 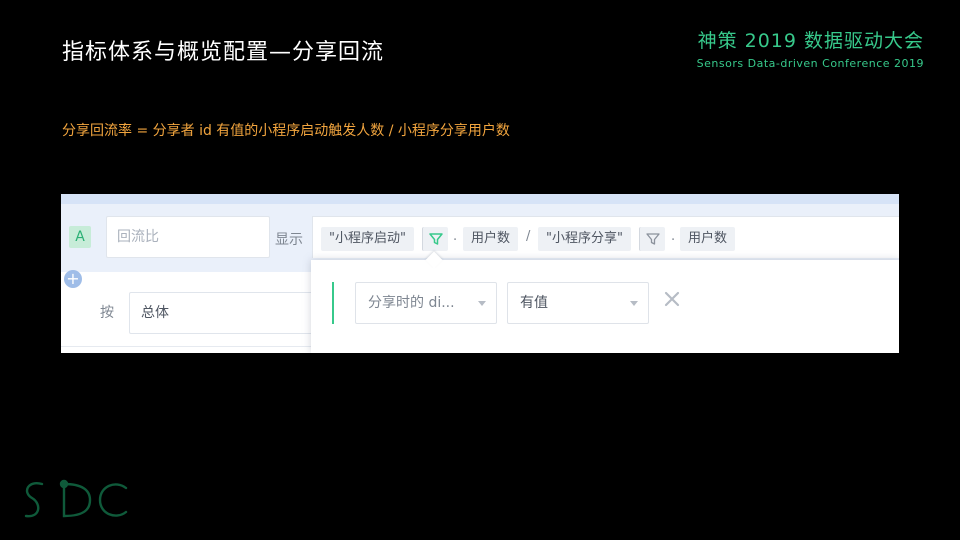 I want to click on divide-operator: /, so click(x=528, y=236).